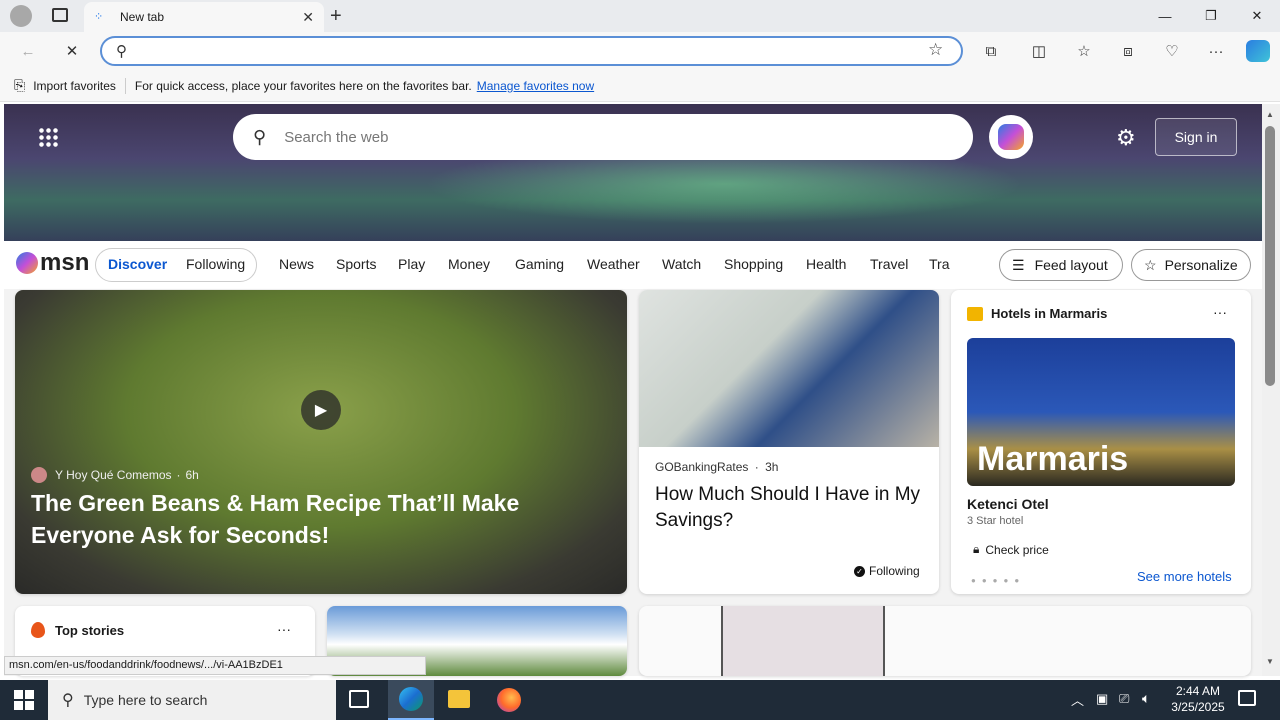  Describe the element at coordinates (27, 263) in the screenshot. I see `msn-butterfly-icon` at that location.